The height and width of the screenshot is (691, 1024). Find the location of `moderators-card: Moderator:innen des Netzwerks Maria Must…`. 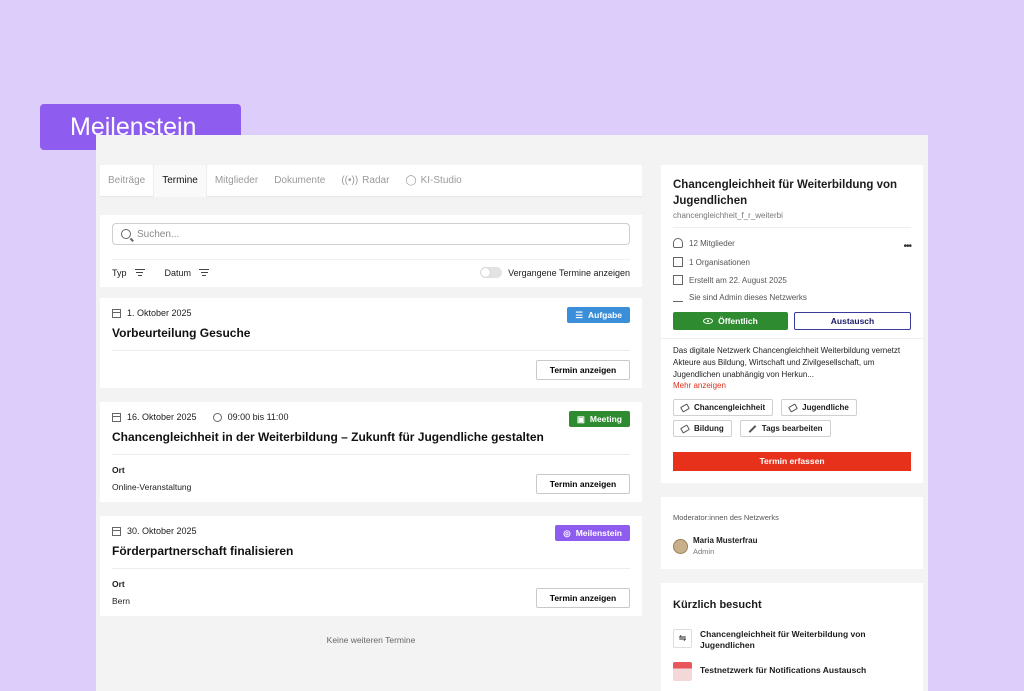

moderators-card: Moderator:innen des Netzwerks Maria Must… is located at coordinates (792, 533).